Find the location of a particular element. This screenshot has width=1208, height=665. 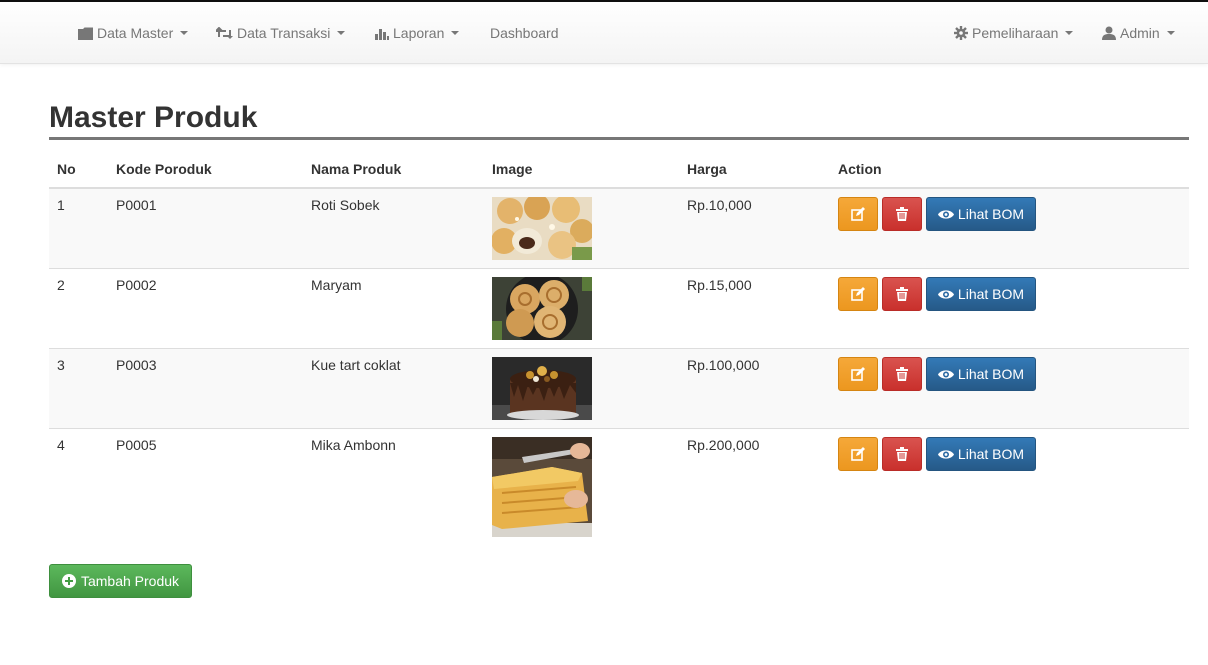

tambah-produk-button: Tambah Produk is located at coordinates (120, 581).